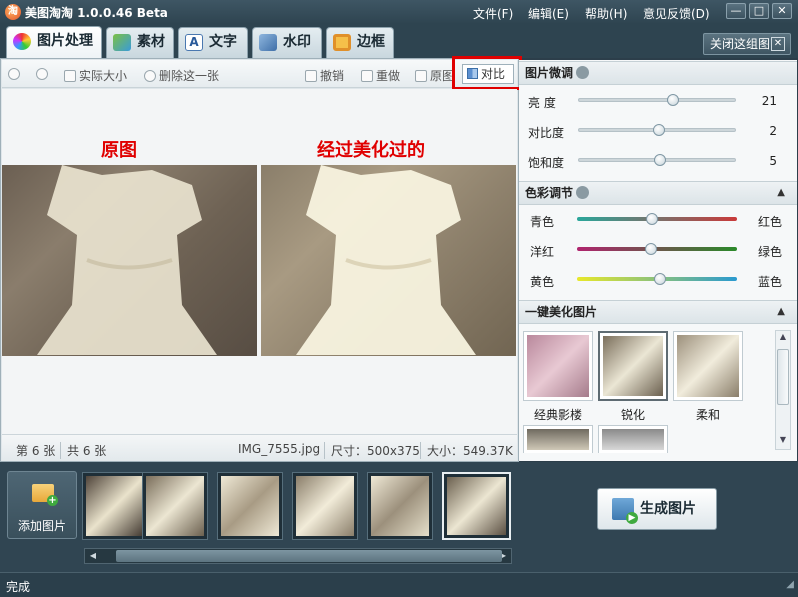 This screenshot has width=798, height=597. What do you see at coordinates (561, 312) in the screenshot?
I see `presets-title: 一键美化图片` at bounding box center [561, 312].